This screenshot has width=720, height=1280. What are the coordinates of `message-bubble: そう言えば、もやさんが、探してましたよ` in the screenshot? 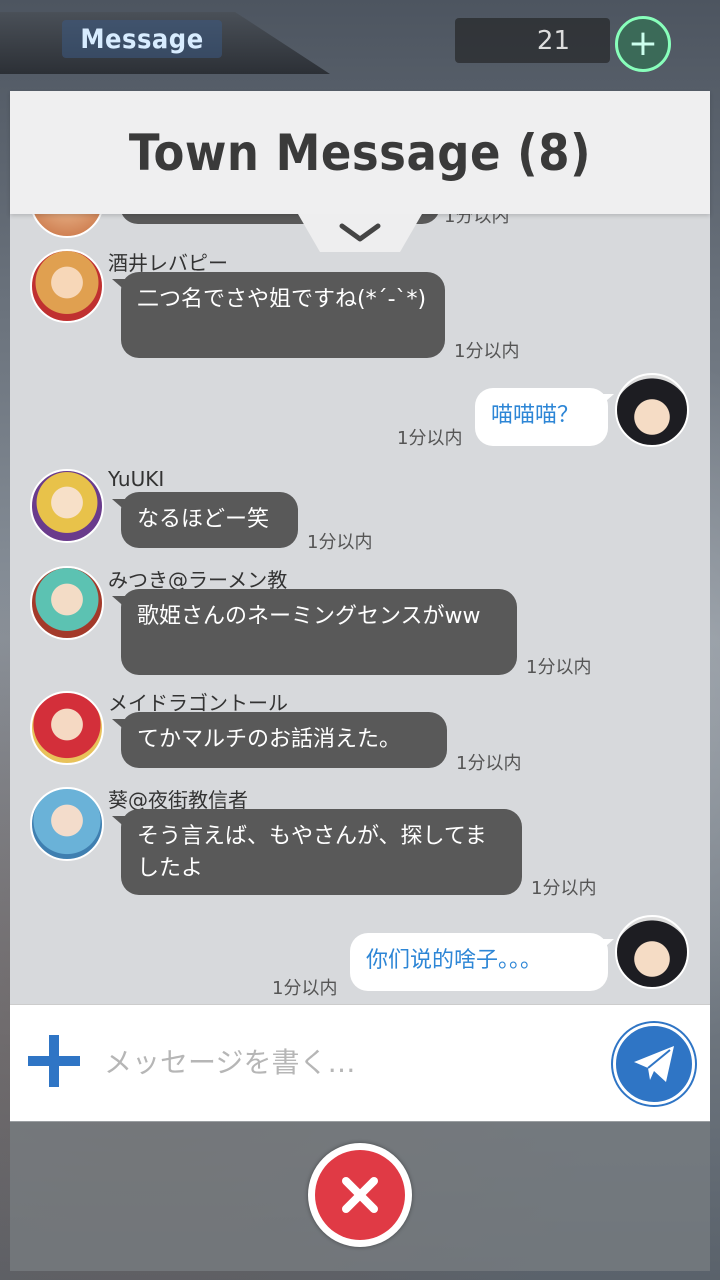 It's located at (321, 852).